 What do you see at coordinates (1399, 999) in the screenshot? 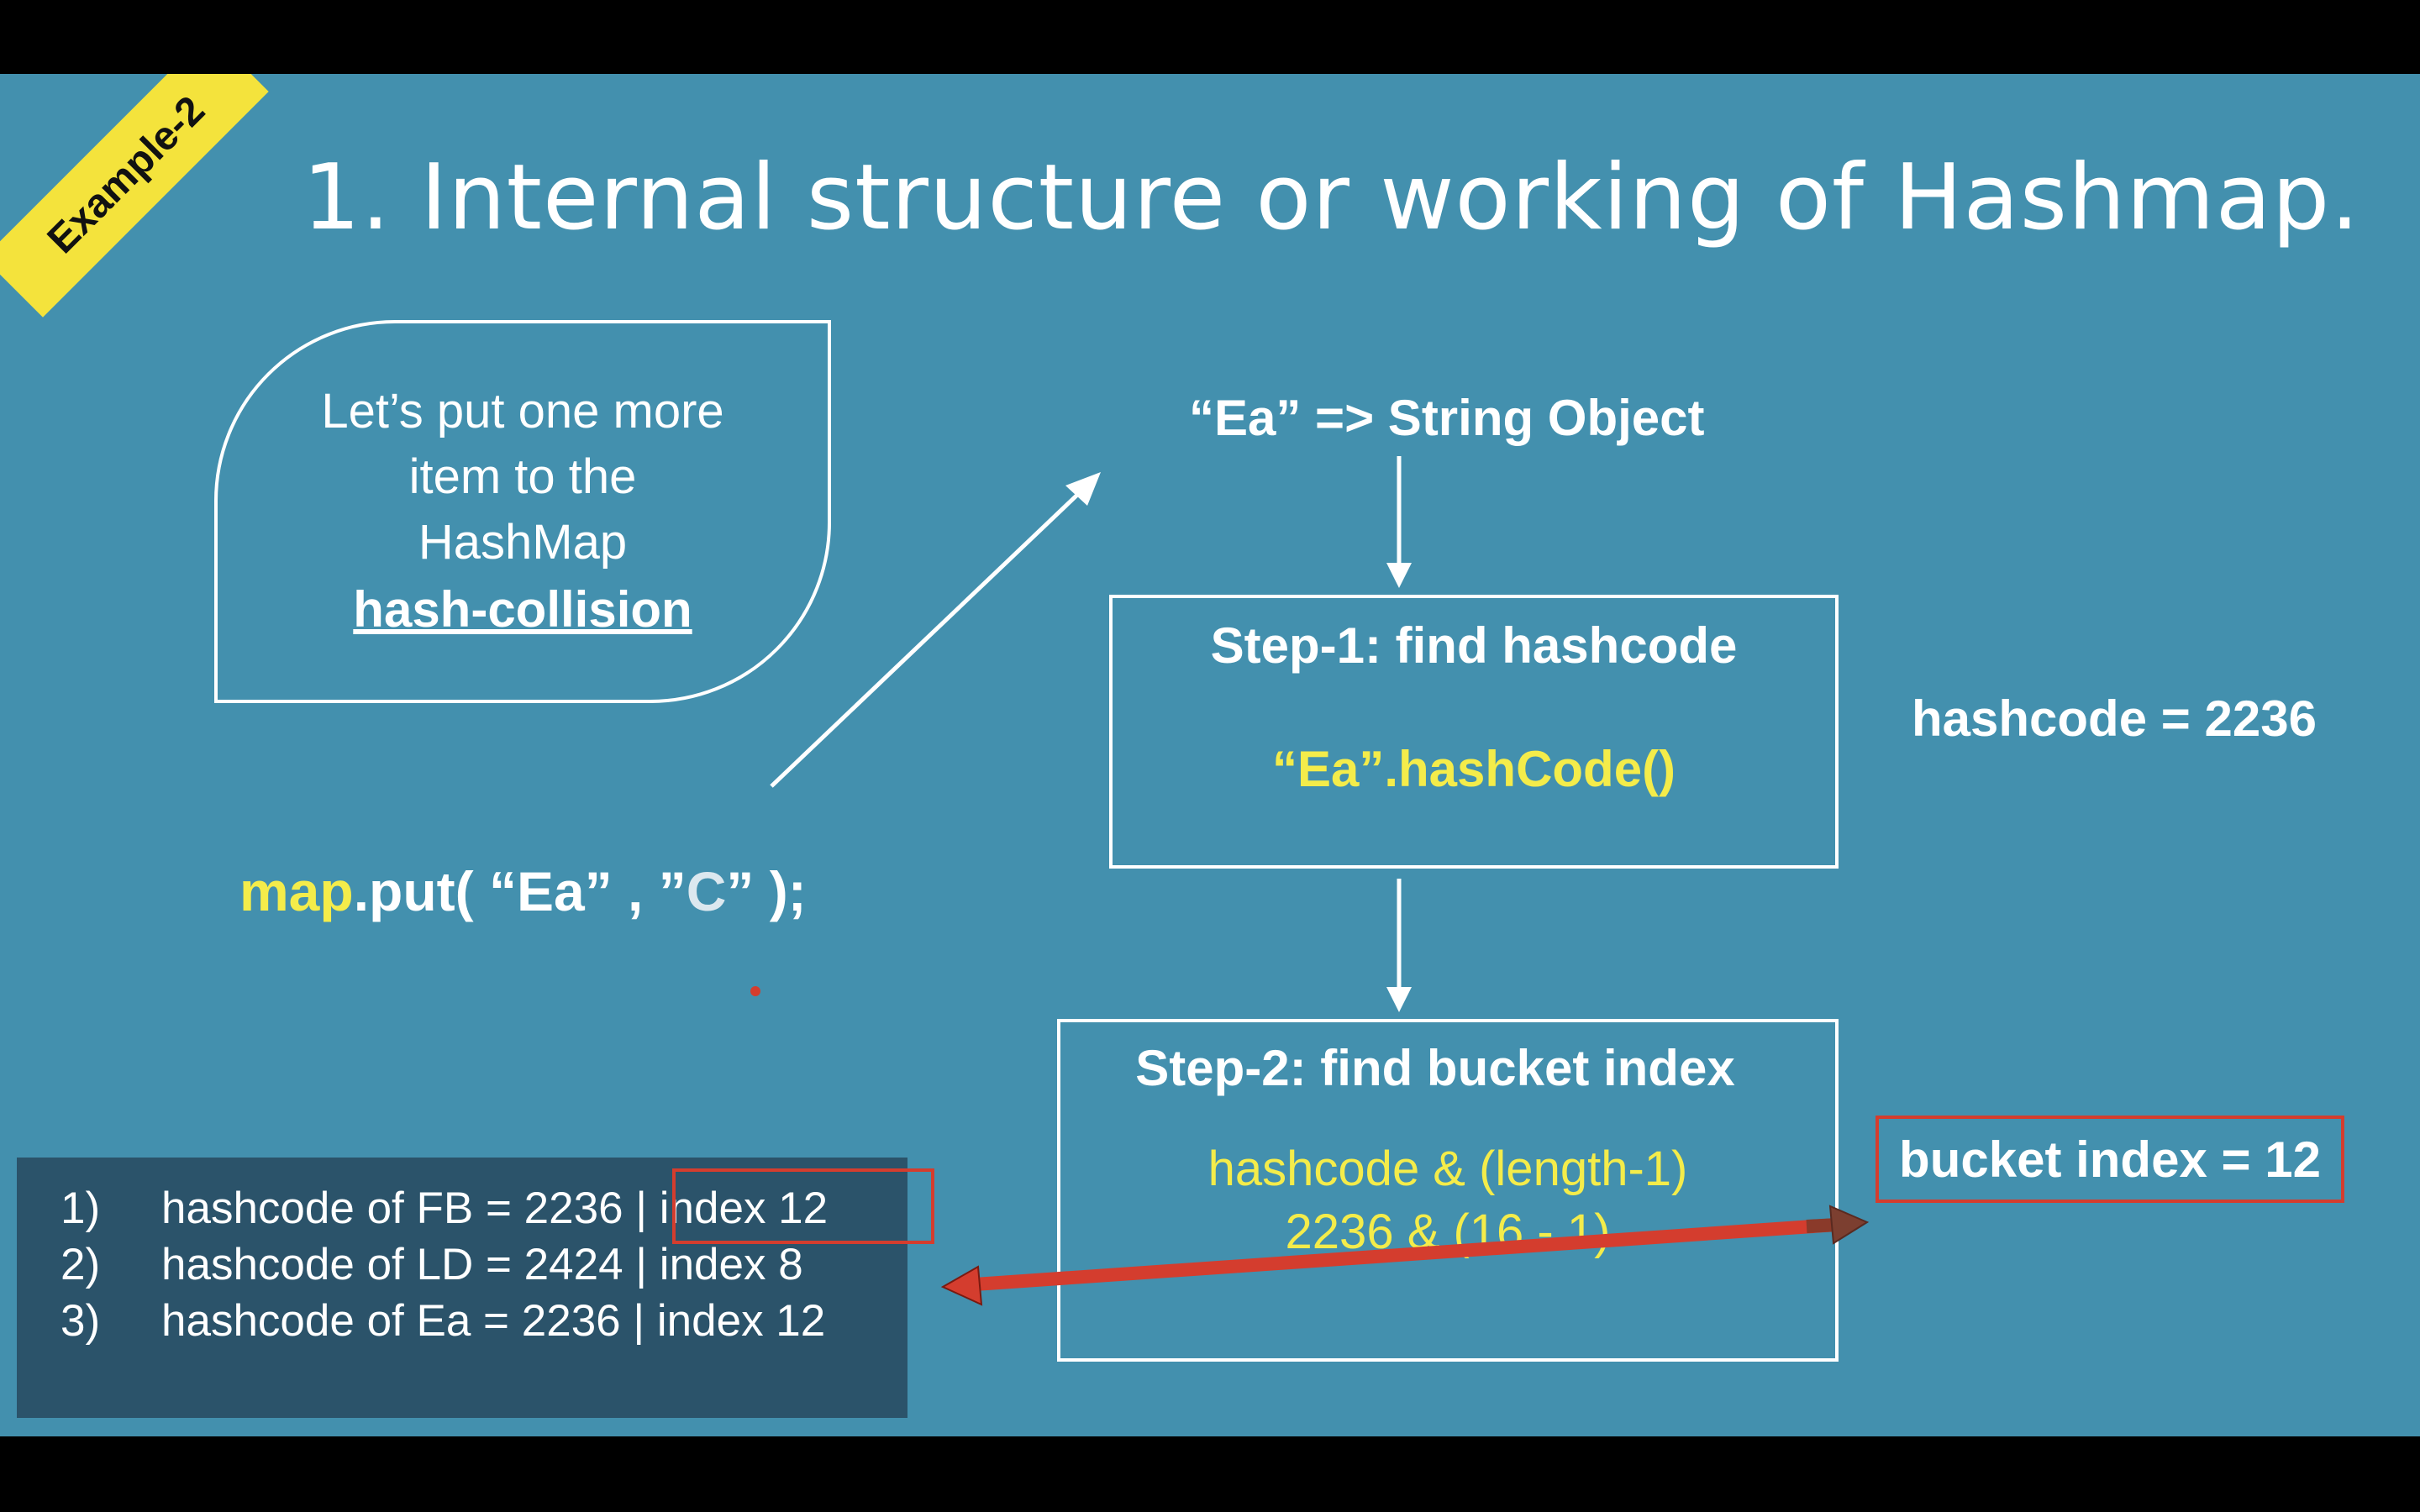
I see `down-arrow-2-head` at bounding box center [1399, 999].